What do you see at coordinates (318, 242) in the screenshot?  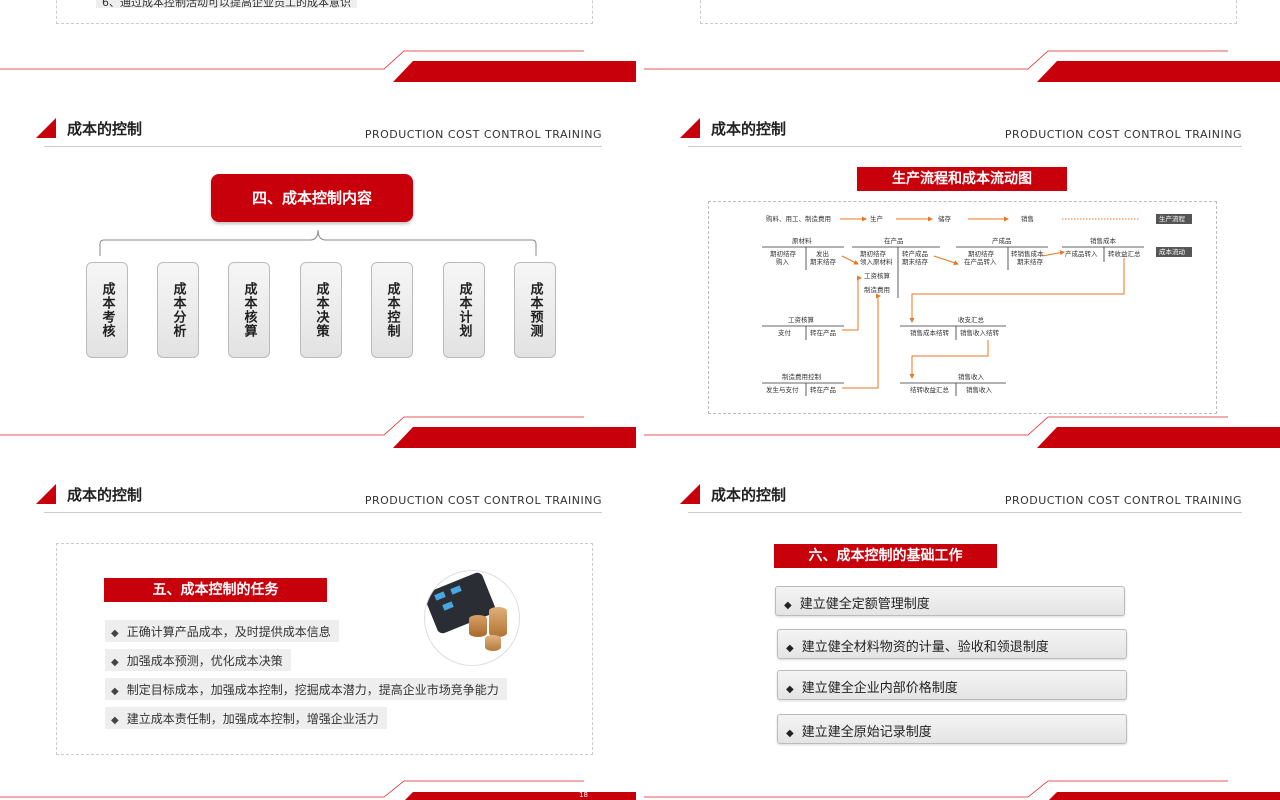 I see `bracket-connector` at bounding box center [318, 242].